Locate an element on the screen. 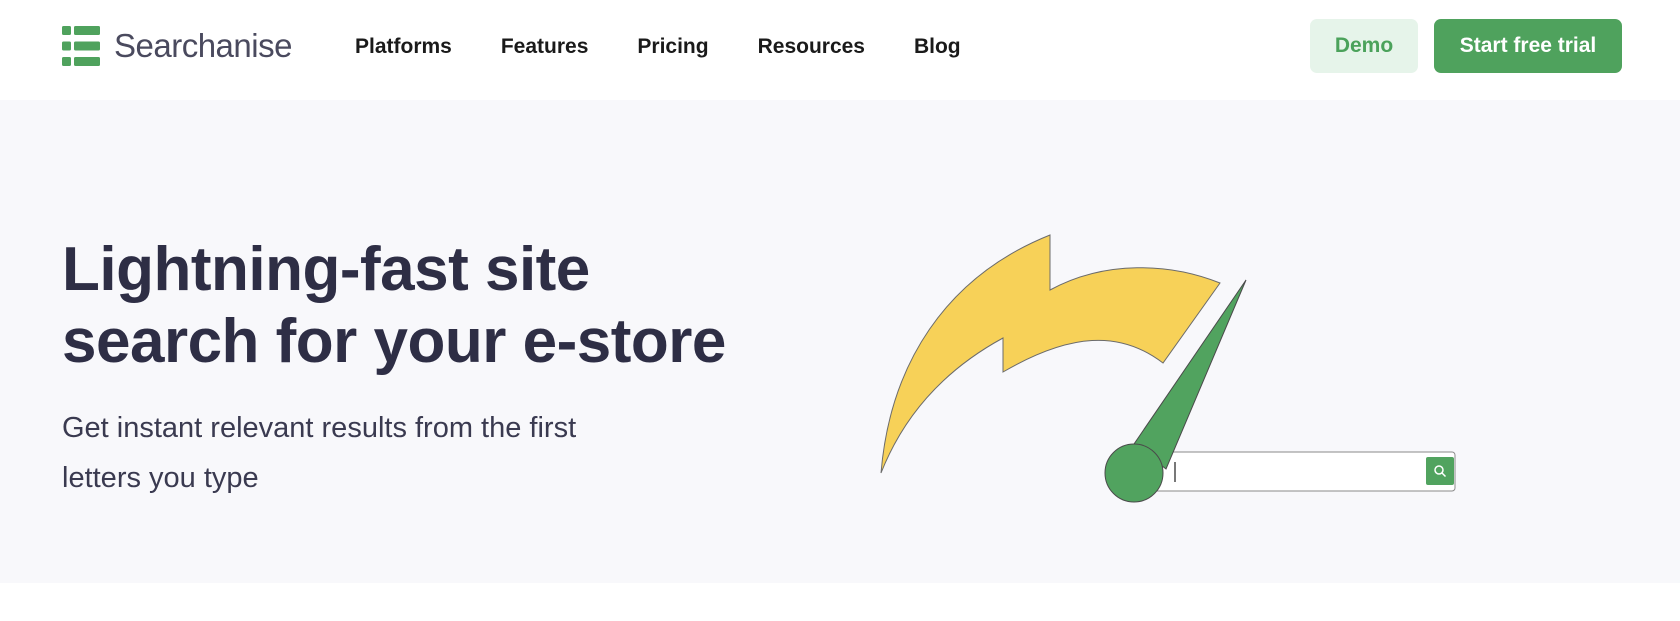  nav-item-pricing: Pricing is located at coordinates (672, 47).